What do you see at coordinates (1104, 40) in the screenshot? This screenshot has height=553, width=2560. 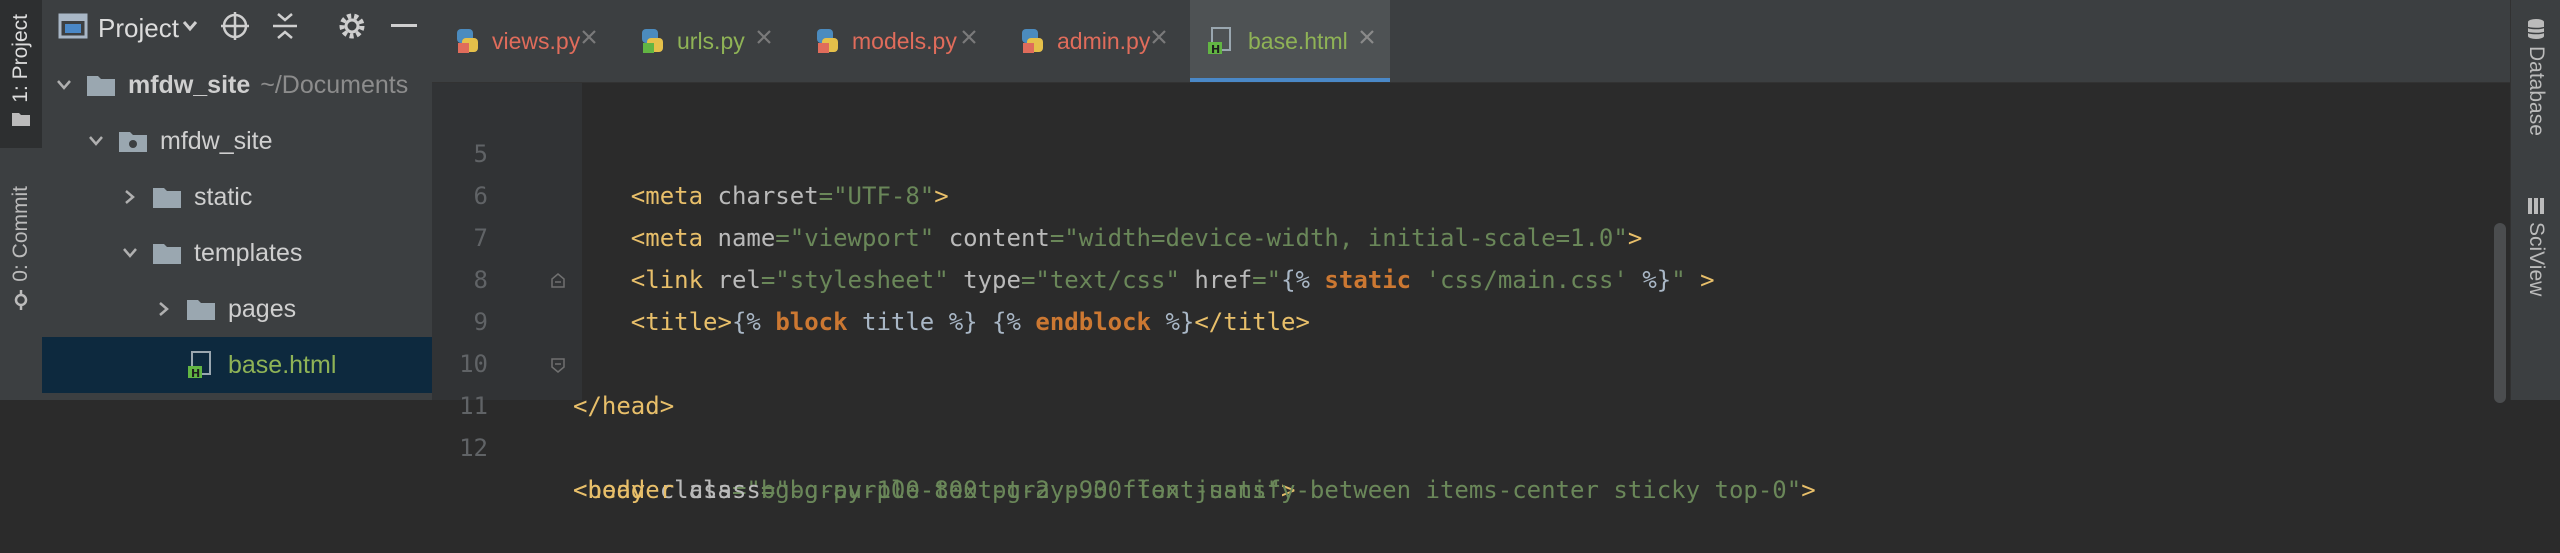 I see `tab-label: admin.py` at bounding box center [1104, 40].